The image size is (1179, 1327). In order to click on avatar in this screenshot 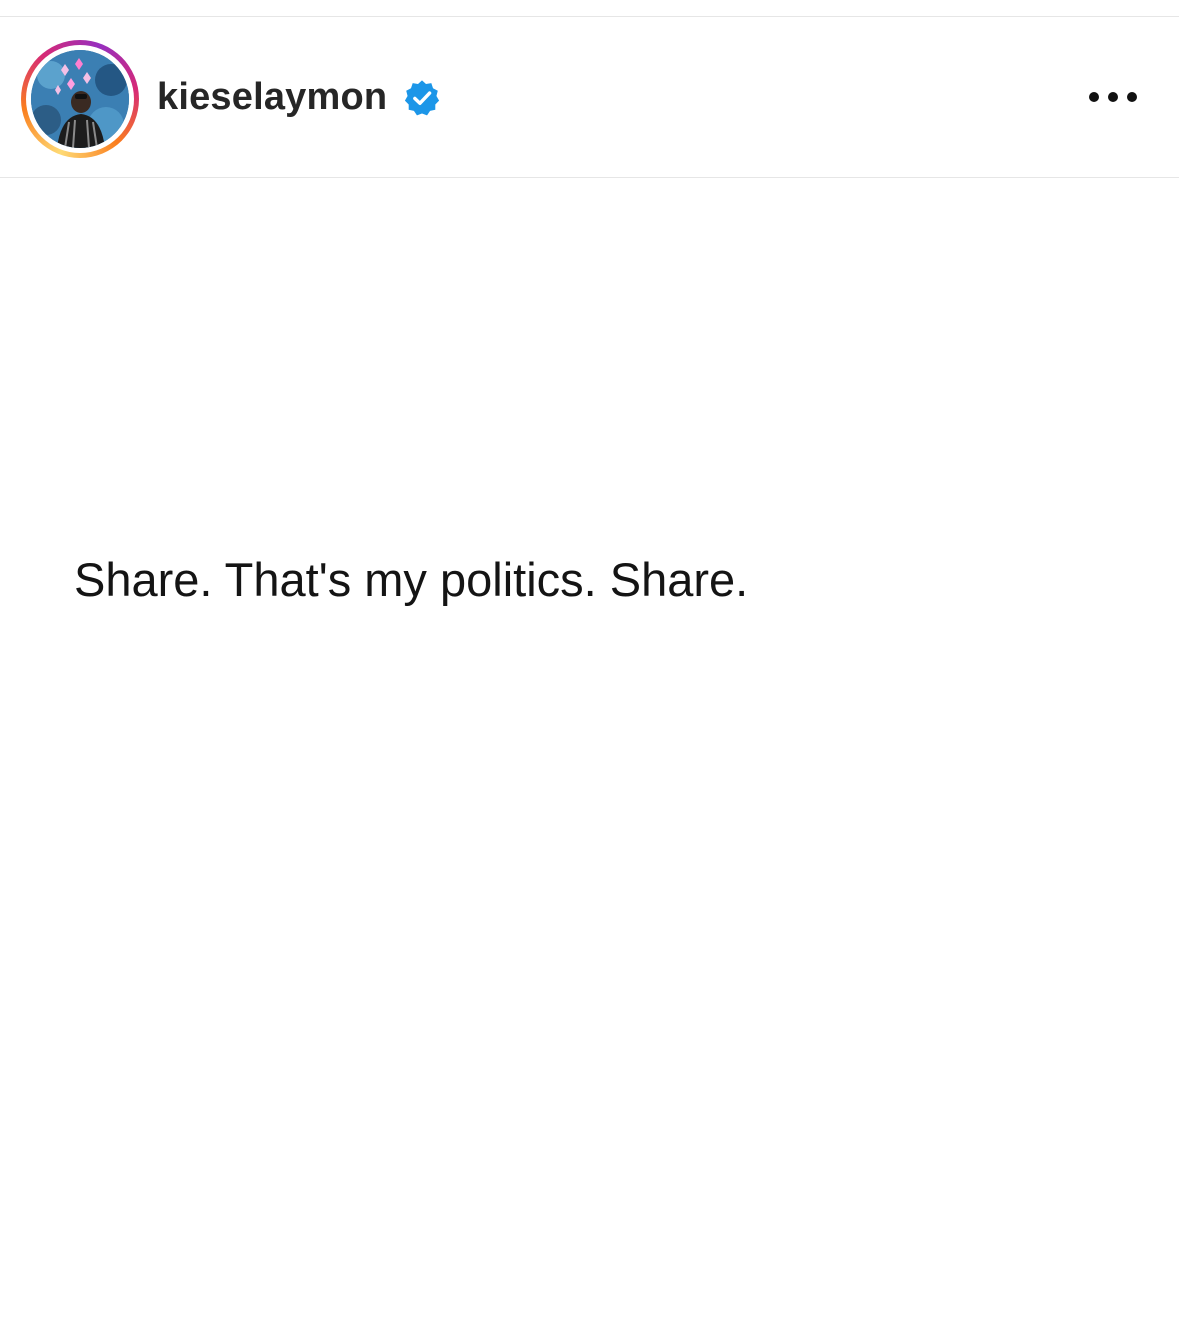, I will do `click(80, 99)`.